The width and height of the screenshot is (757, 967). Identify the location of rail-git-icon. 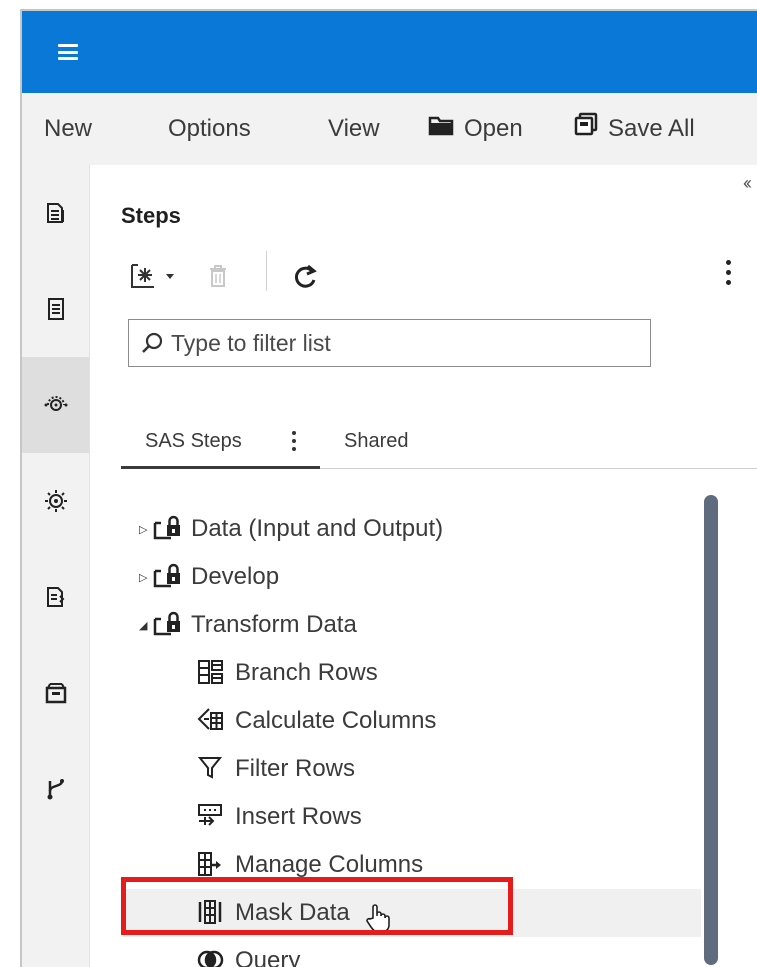
(55, 789).